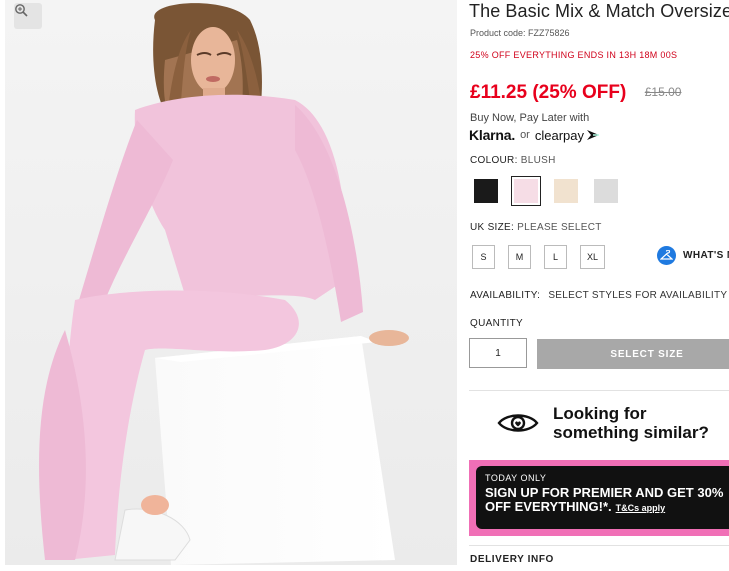 The height and width of the screenshot is (571, 729). Describe the element at coordinates (525, 135) in the screenshot. I see `bnpl-or: or` at that location.